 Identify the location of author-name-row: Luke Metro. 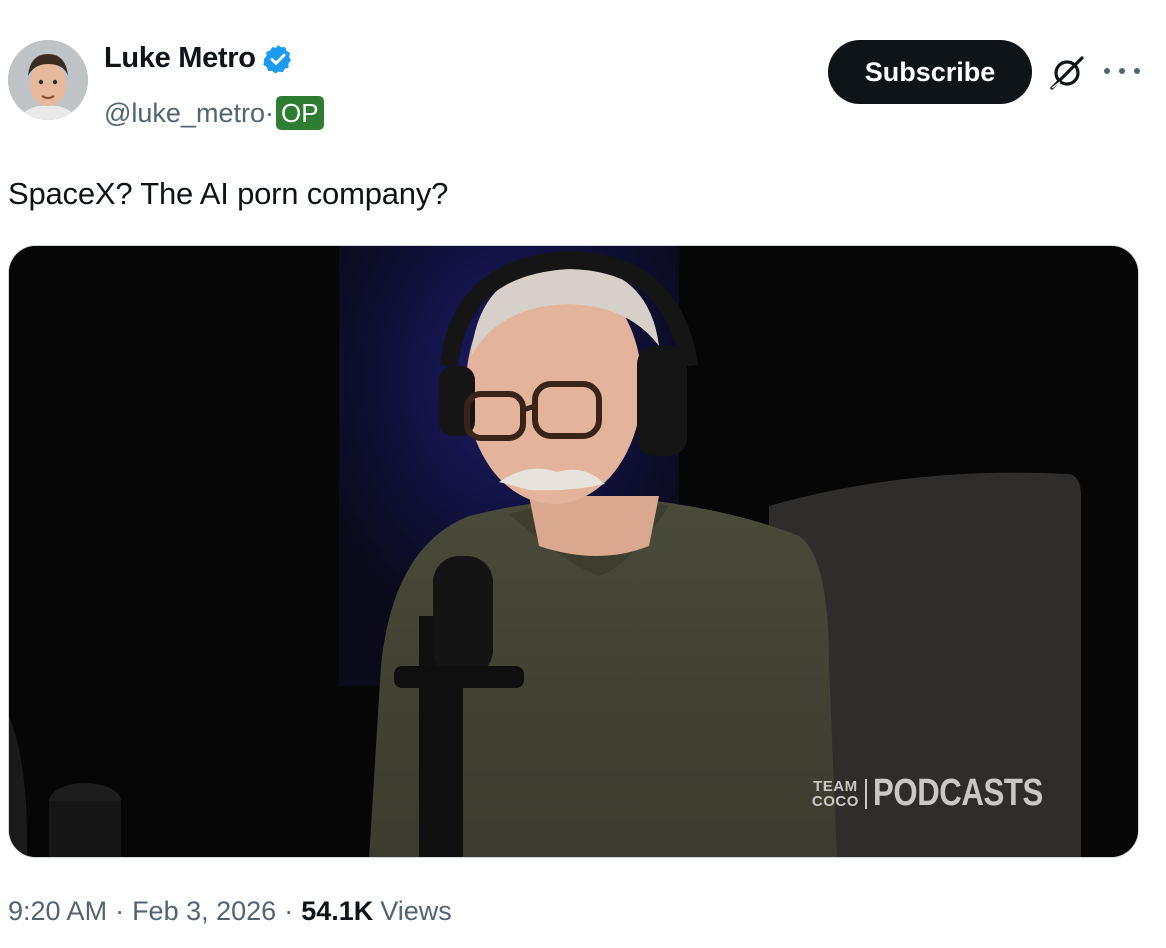
(199, 58).